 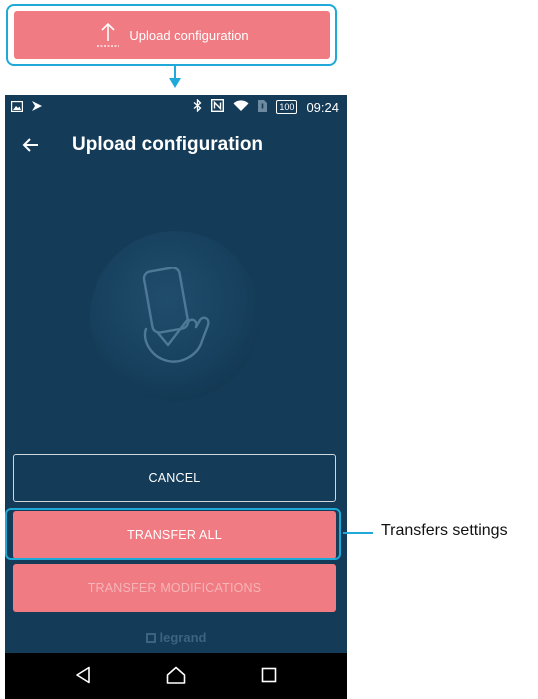 I want to click on status-bar: 100 09:24, so click(x=176, y=108).